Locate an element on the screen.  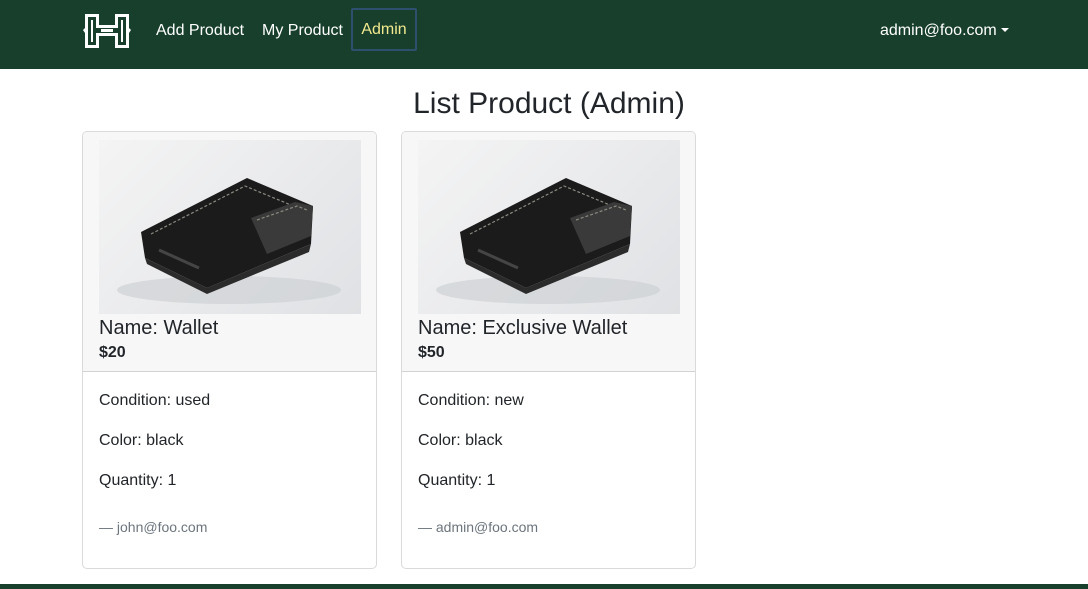
page-title: List Product (Admin) is located at coordinates (549, 103).